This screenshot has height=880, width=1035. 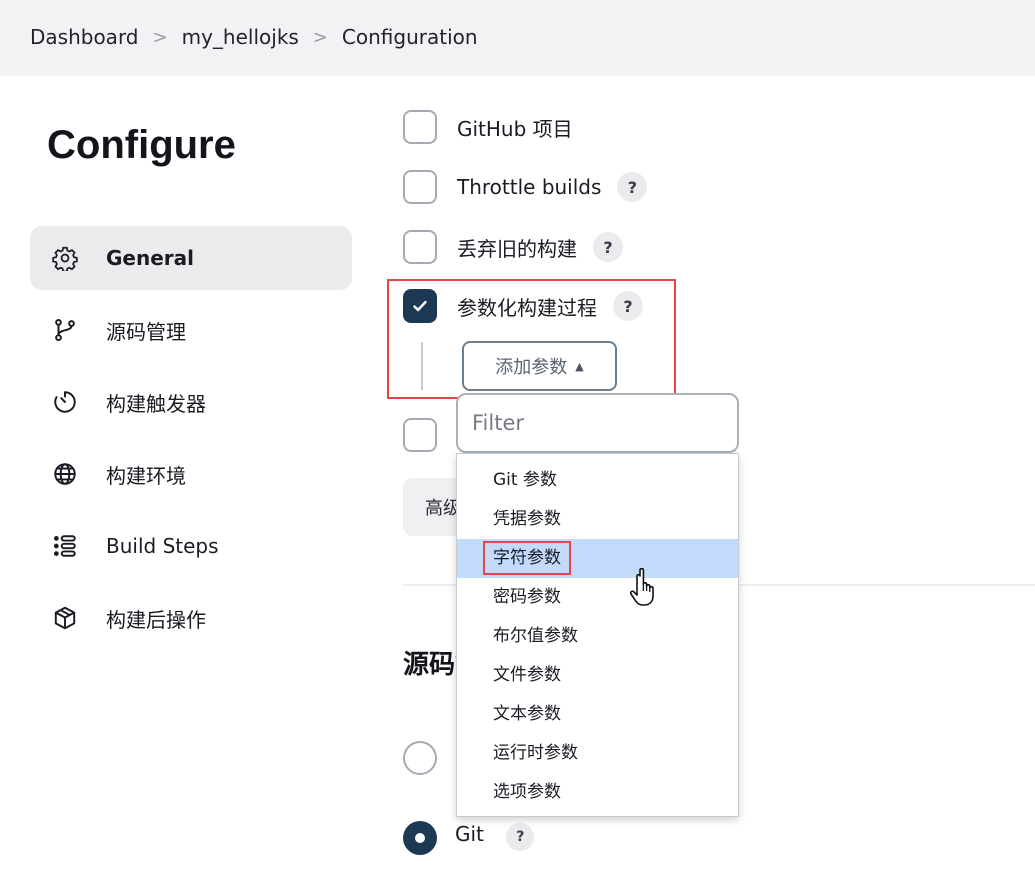 I want to click on caret-up-icon: ▲, so click(x=579, y=366).